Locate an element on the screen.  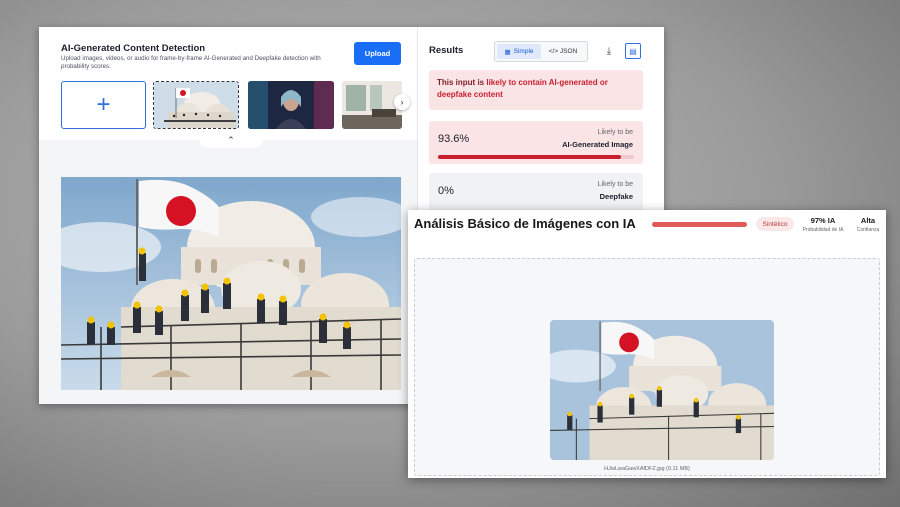
toggle-simple-label: Simple is located at coordinates (523, 51).